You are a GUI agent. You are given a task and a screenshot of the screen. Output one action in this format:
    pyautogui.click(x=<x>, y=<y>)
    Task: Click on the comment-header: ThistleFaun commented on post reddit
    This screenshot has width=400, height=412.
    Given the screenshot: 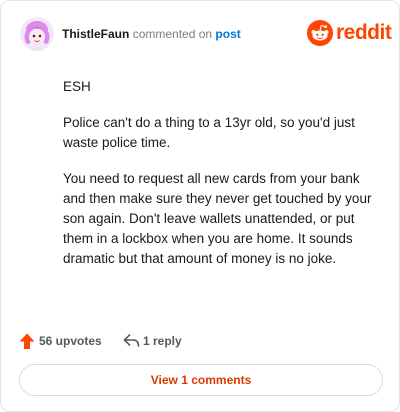 What is the action you would take?
    pyautogui.click(x=206, y=35)
    